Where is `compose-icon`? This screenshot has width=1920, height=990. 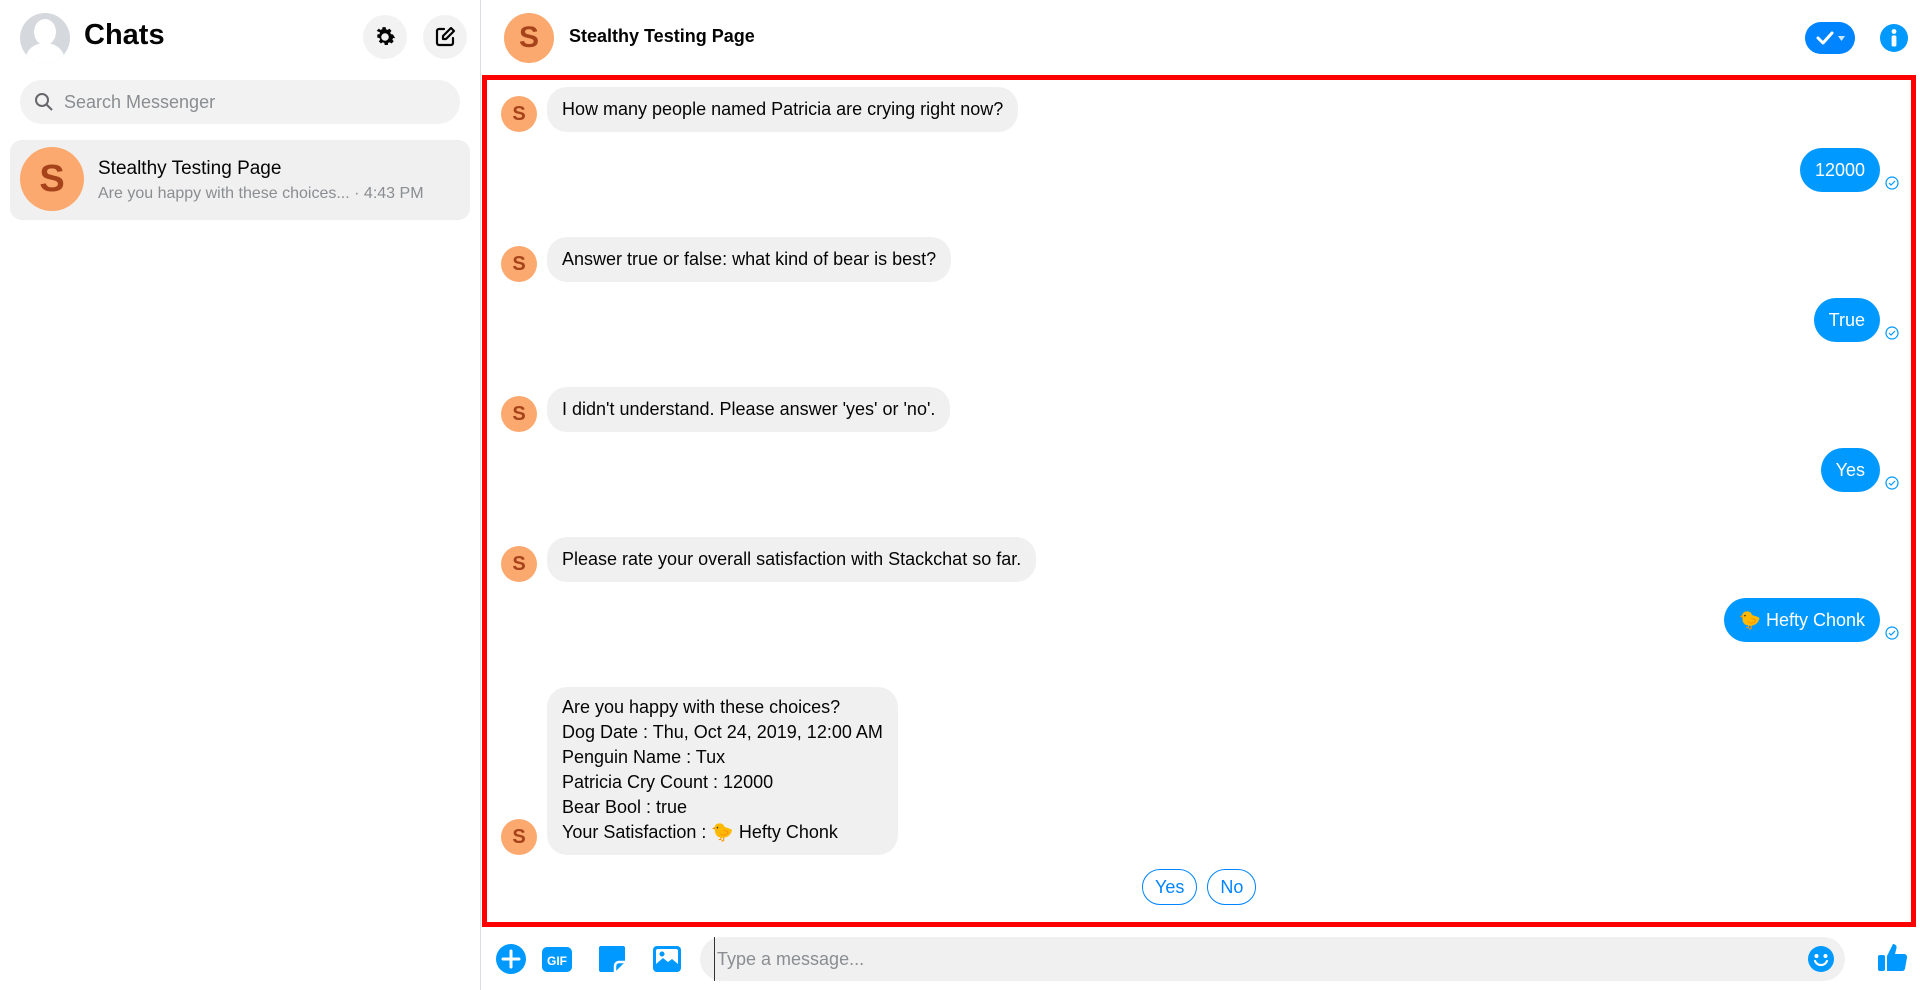 compose-icon is located at coordinates (445, 36).